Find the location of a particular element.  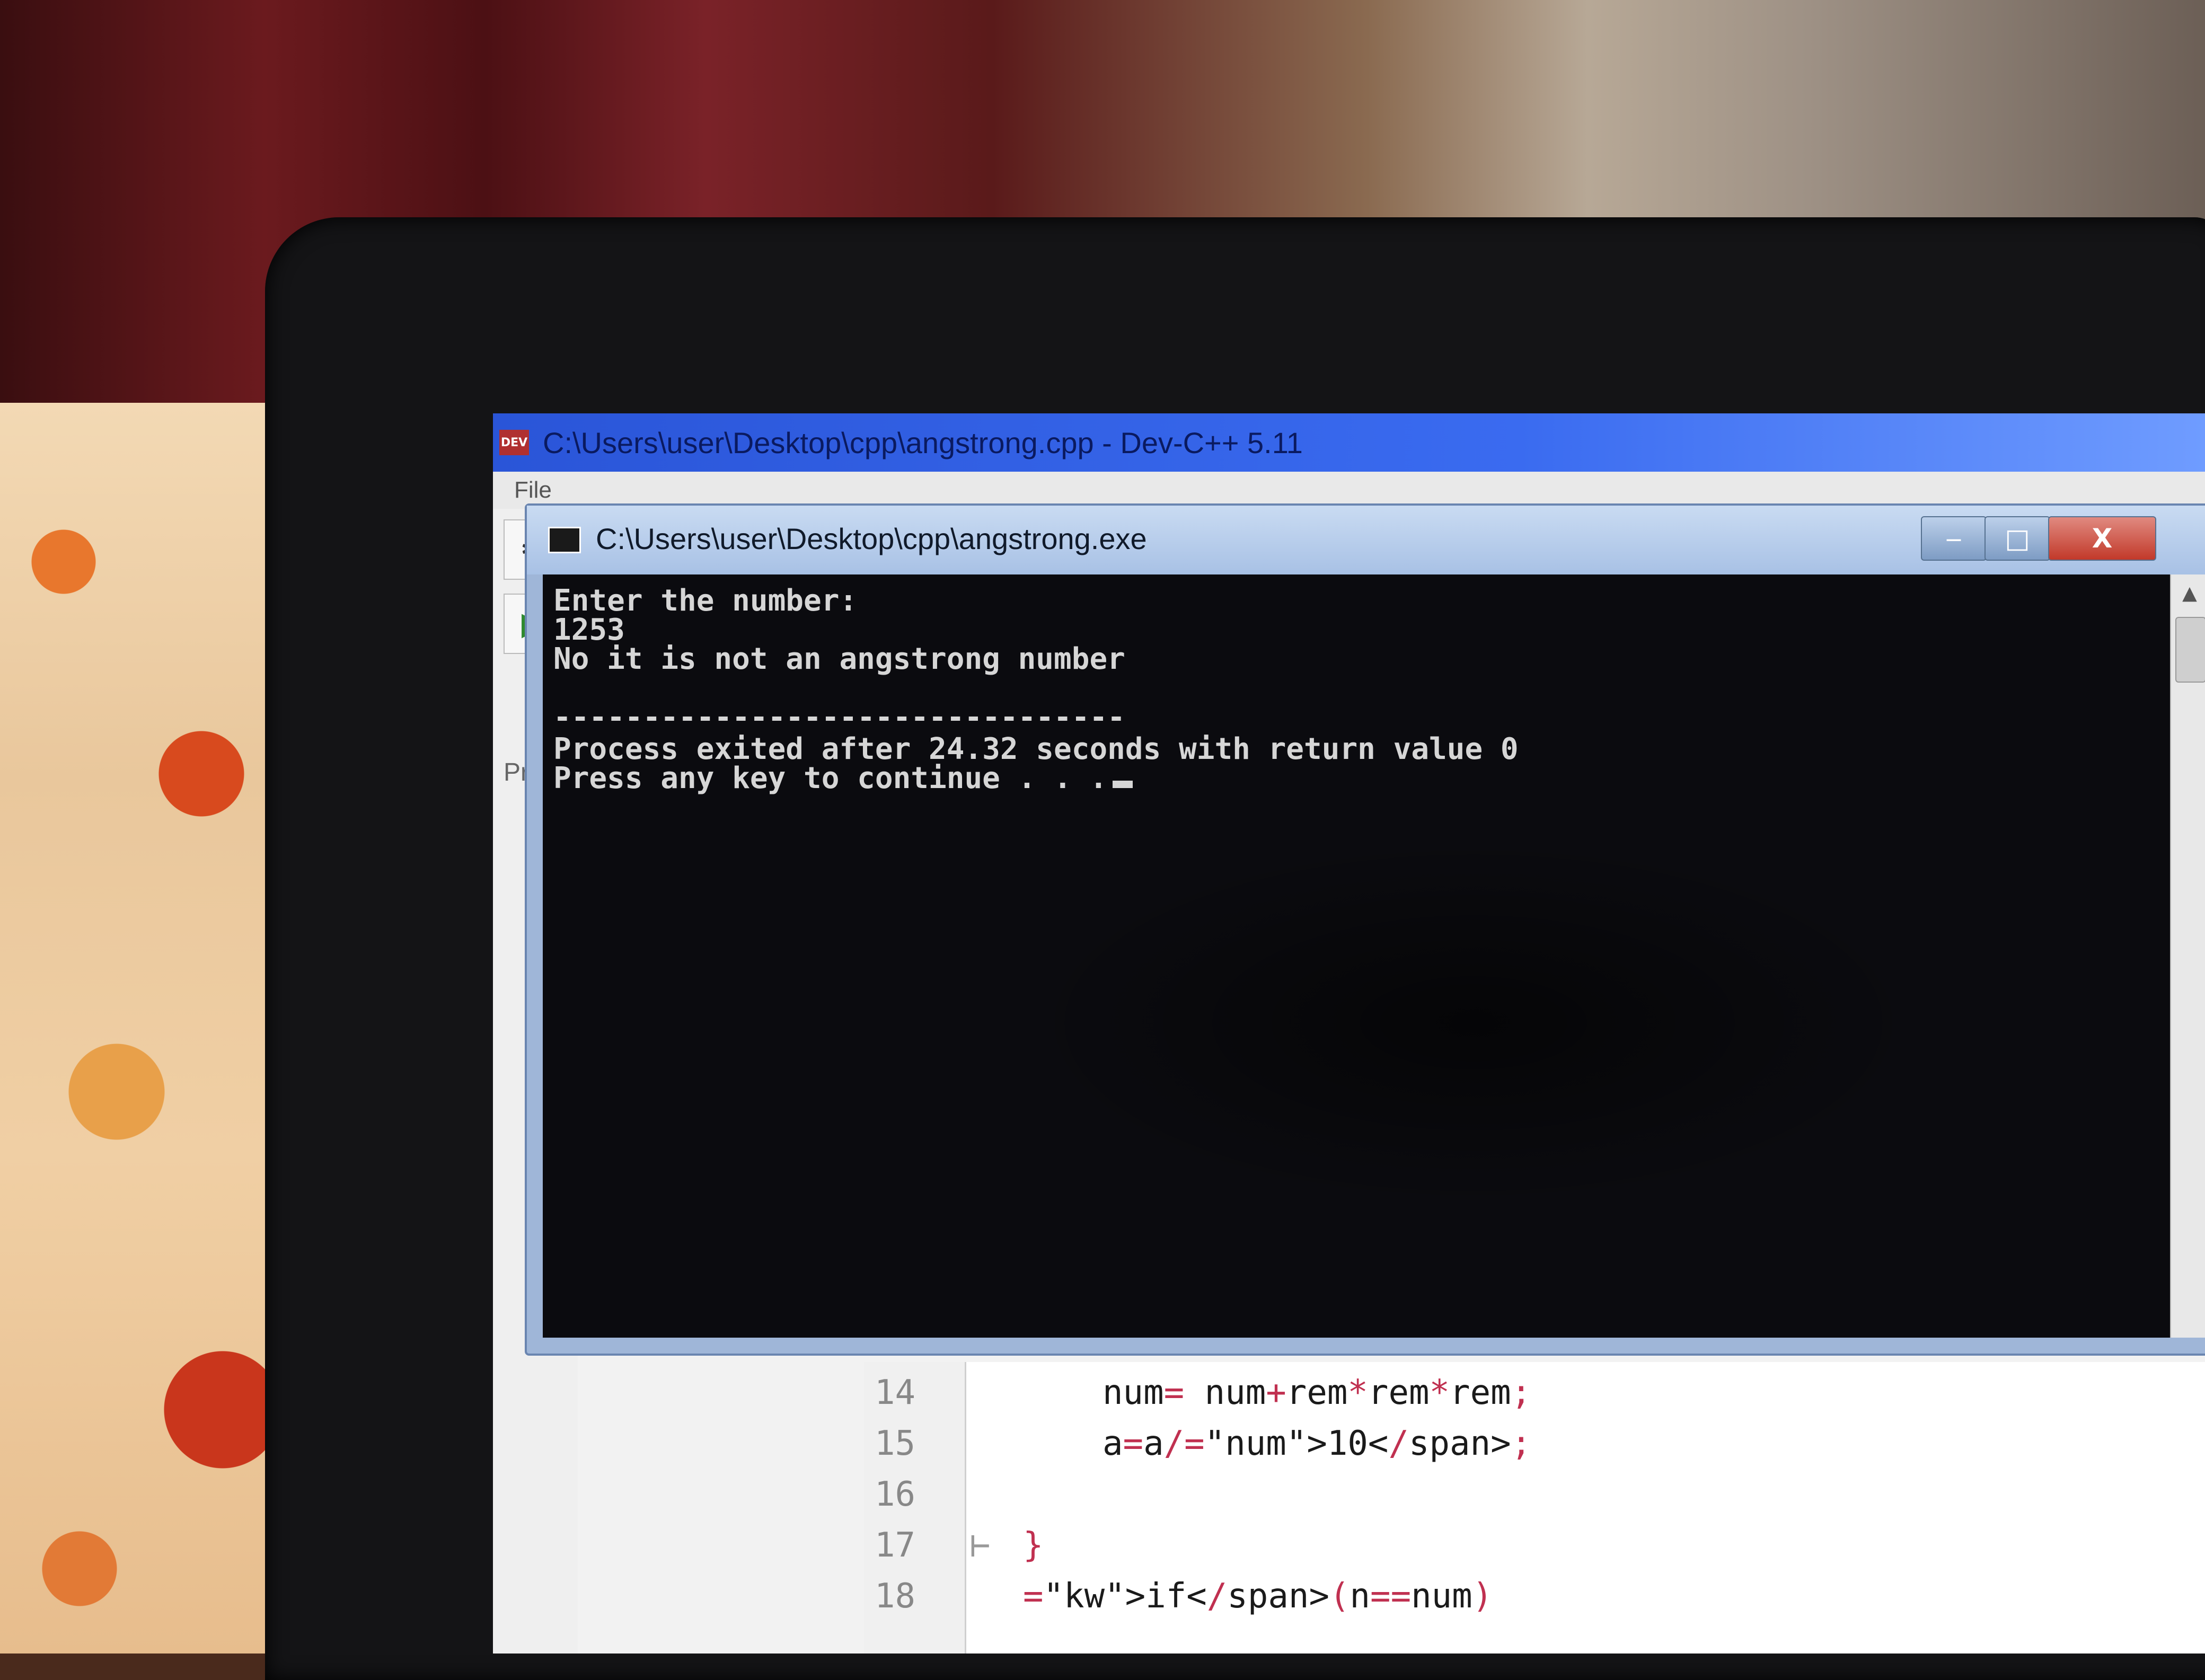

close-button: X is located at coordinates (2102, 538).